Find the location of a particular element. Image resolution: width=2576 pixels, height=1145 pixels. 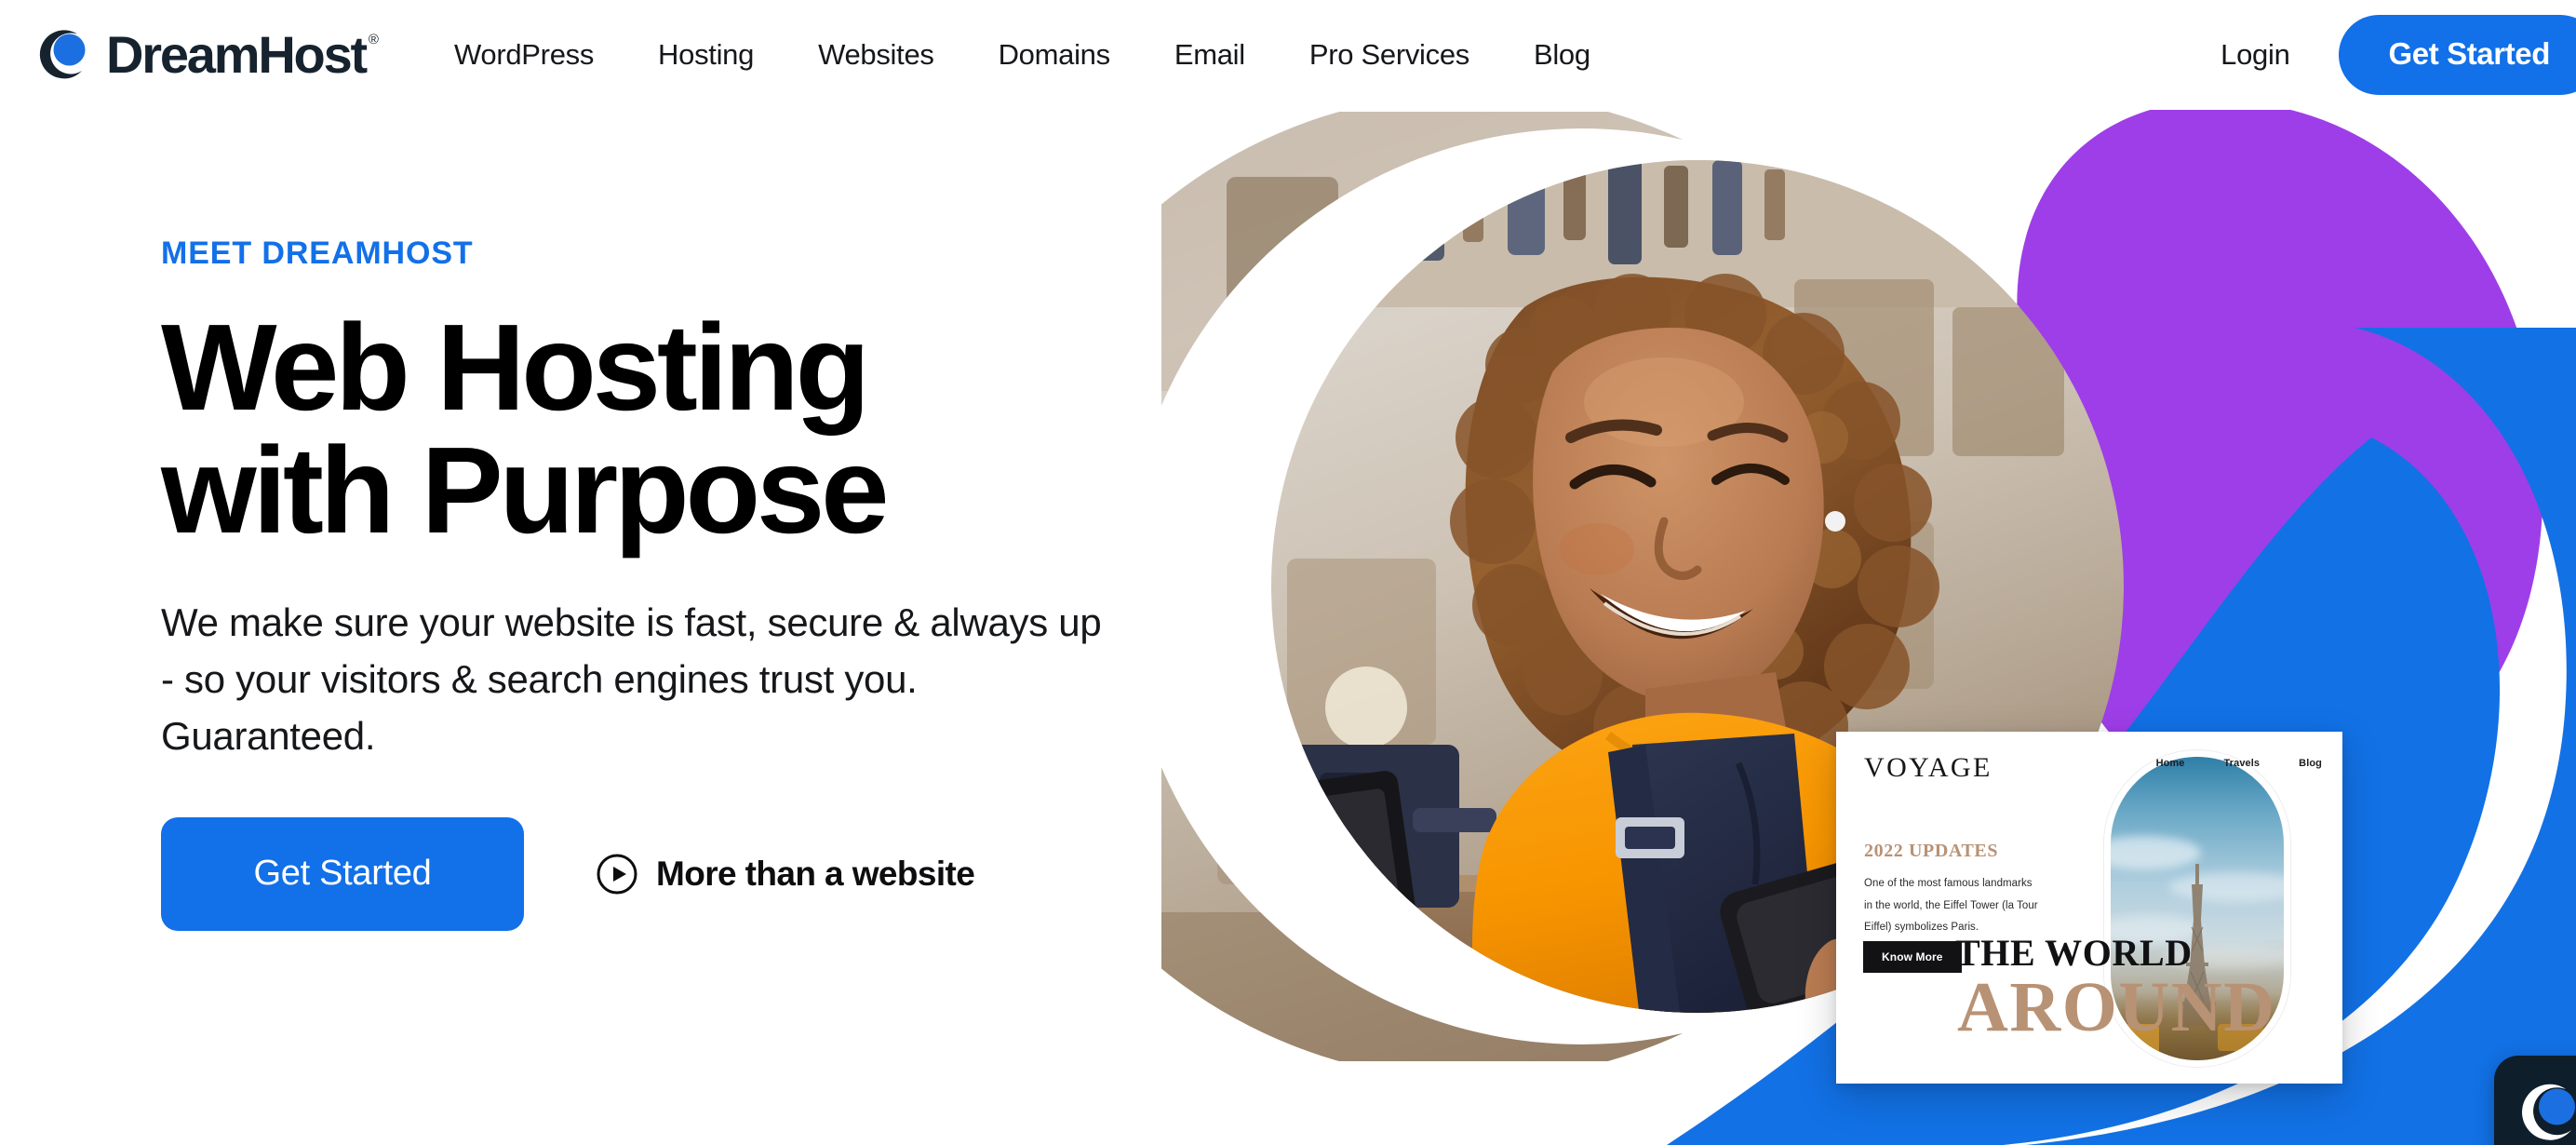

voyage-know-more-button: Know More is located at coordinates (1912, 957).